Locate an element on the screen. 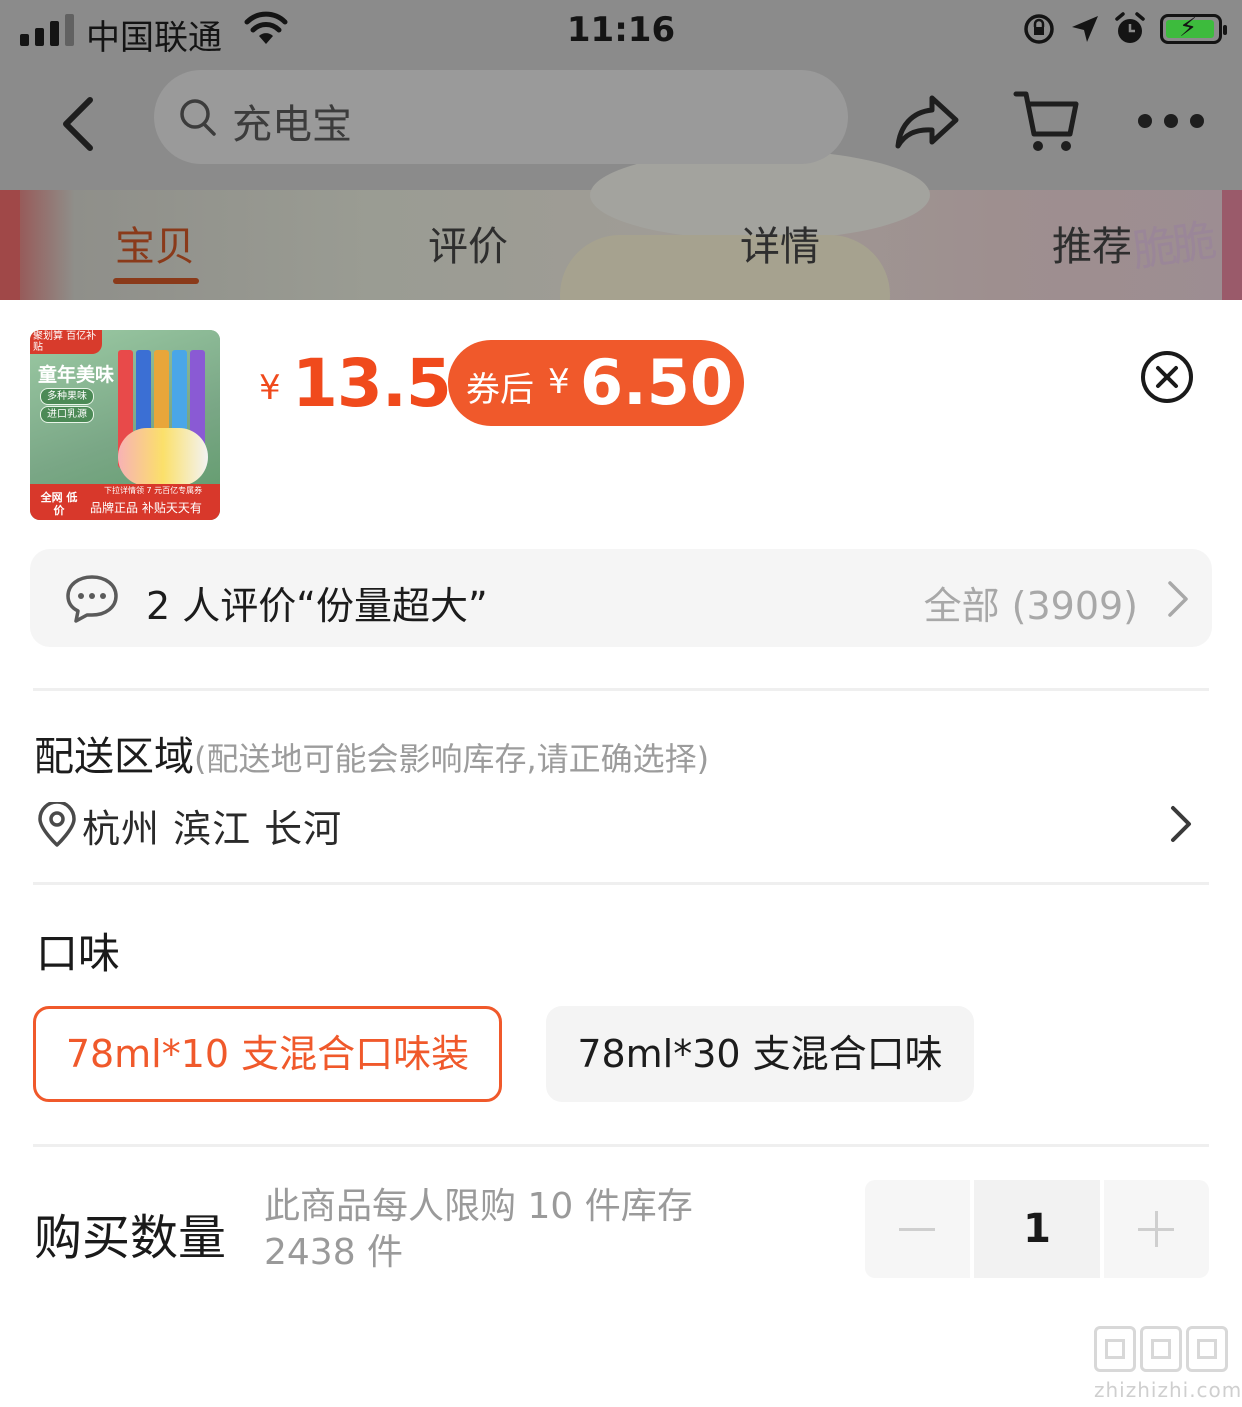  flavor-option-10-pack: 78ml*10 支混合口味装 is located at coordinates (267, 1054).